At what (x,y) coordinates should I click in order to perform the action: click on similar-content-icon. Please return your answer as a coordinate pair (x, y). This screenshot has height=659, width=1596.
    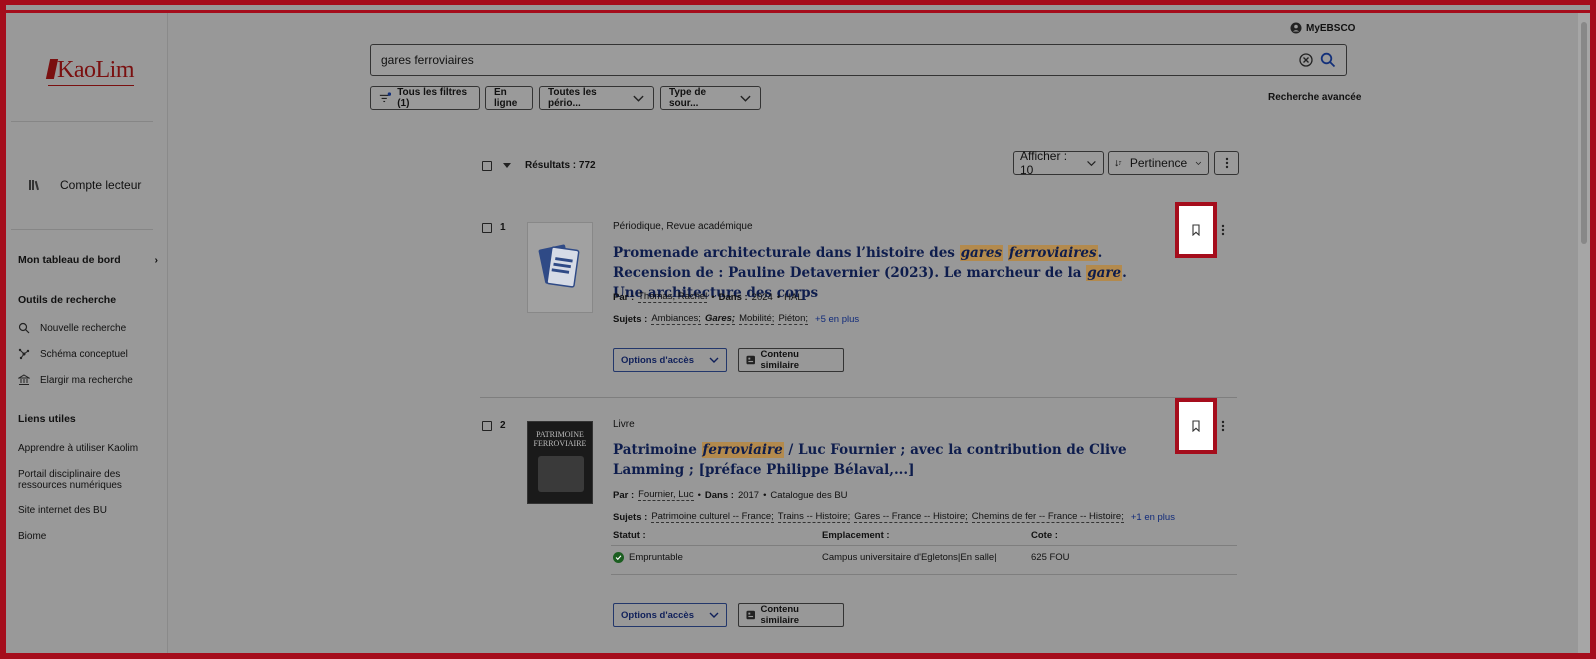
    Looking at the image, I should click on (750, 615).